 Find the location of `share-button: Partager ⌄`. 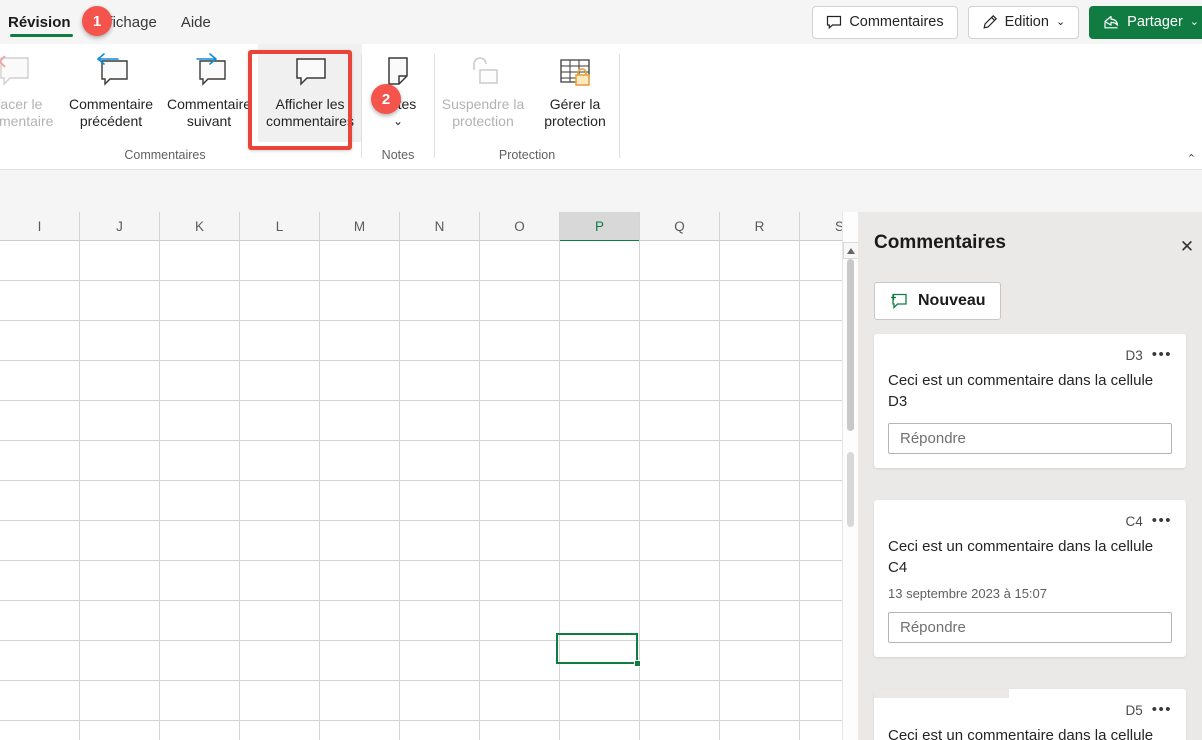

share-button: Partager ⌄ is located at coordinates (1145, 22).